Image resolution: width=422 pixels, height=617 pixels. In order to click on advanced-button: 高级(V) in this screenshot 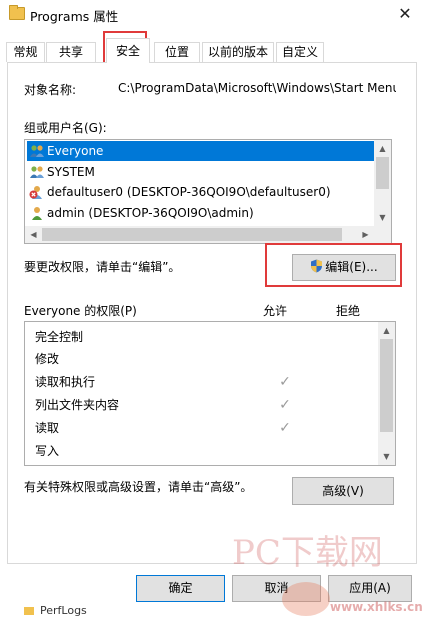, I will do `click(343, 491)`.